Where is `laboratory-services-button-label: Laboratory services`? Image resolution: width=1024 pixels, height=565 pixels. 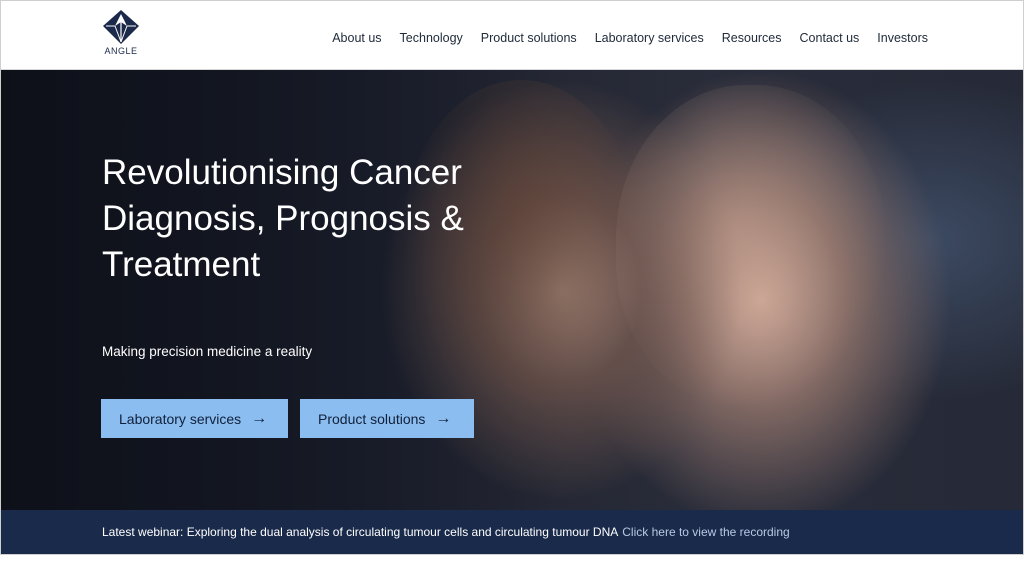 laboratory-services-button-label: Laboratory services is located at coordinates (180, 418).